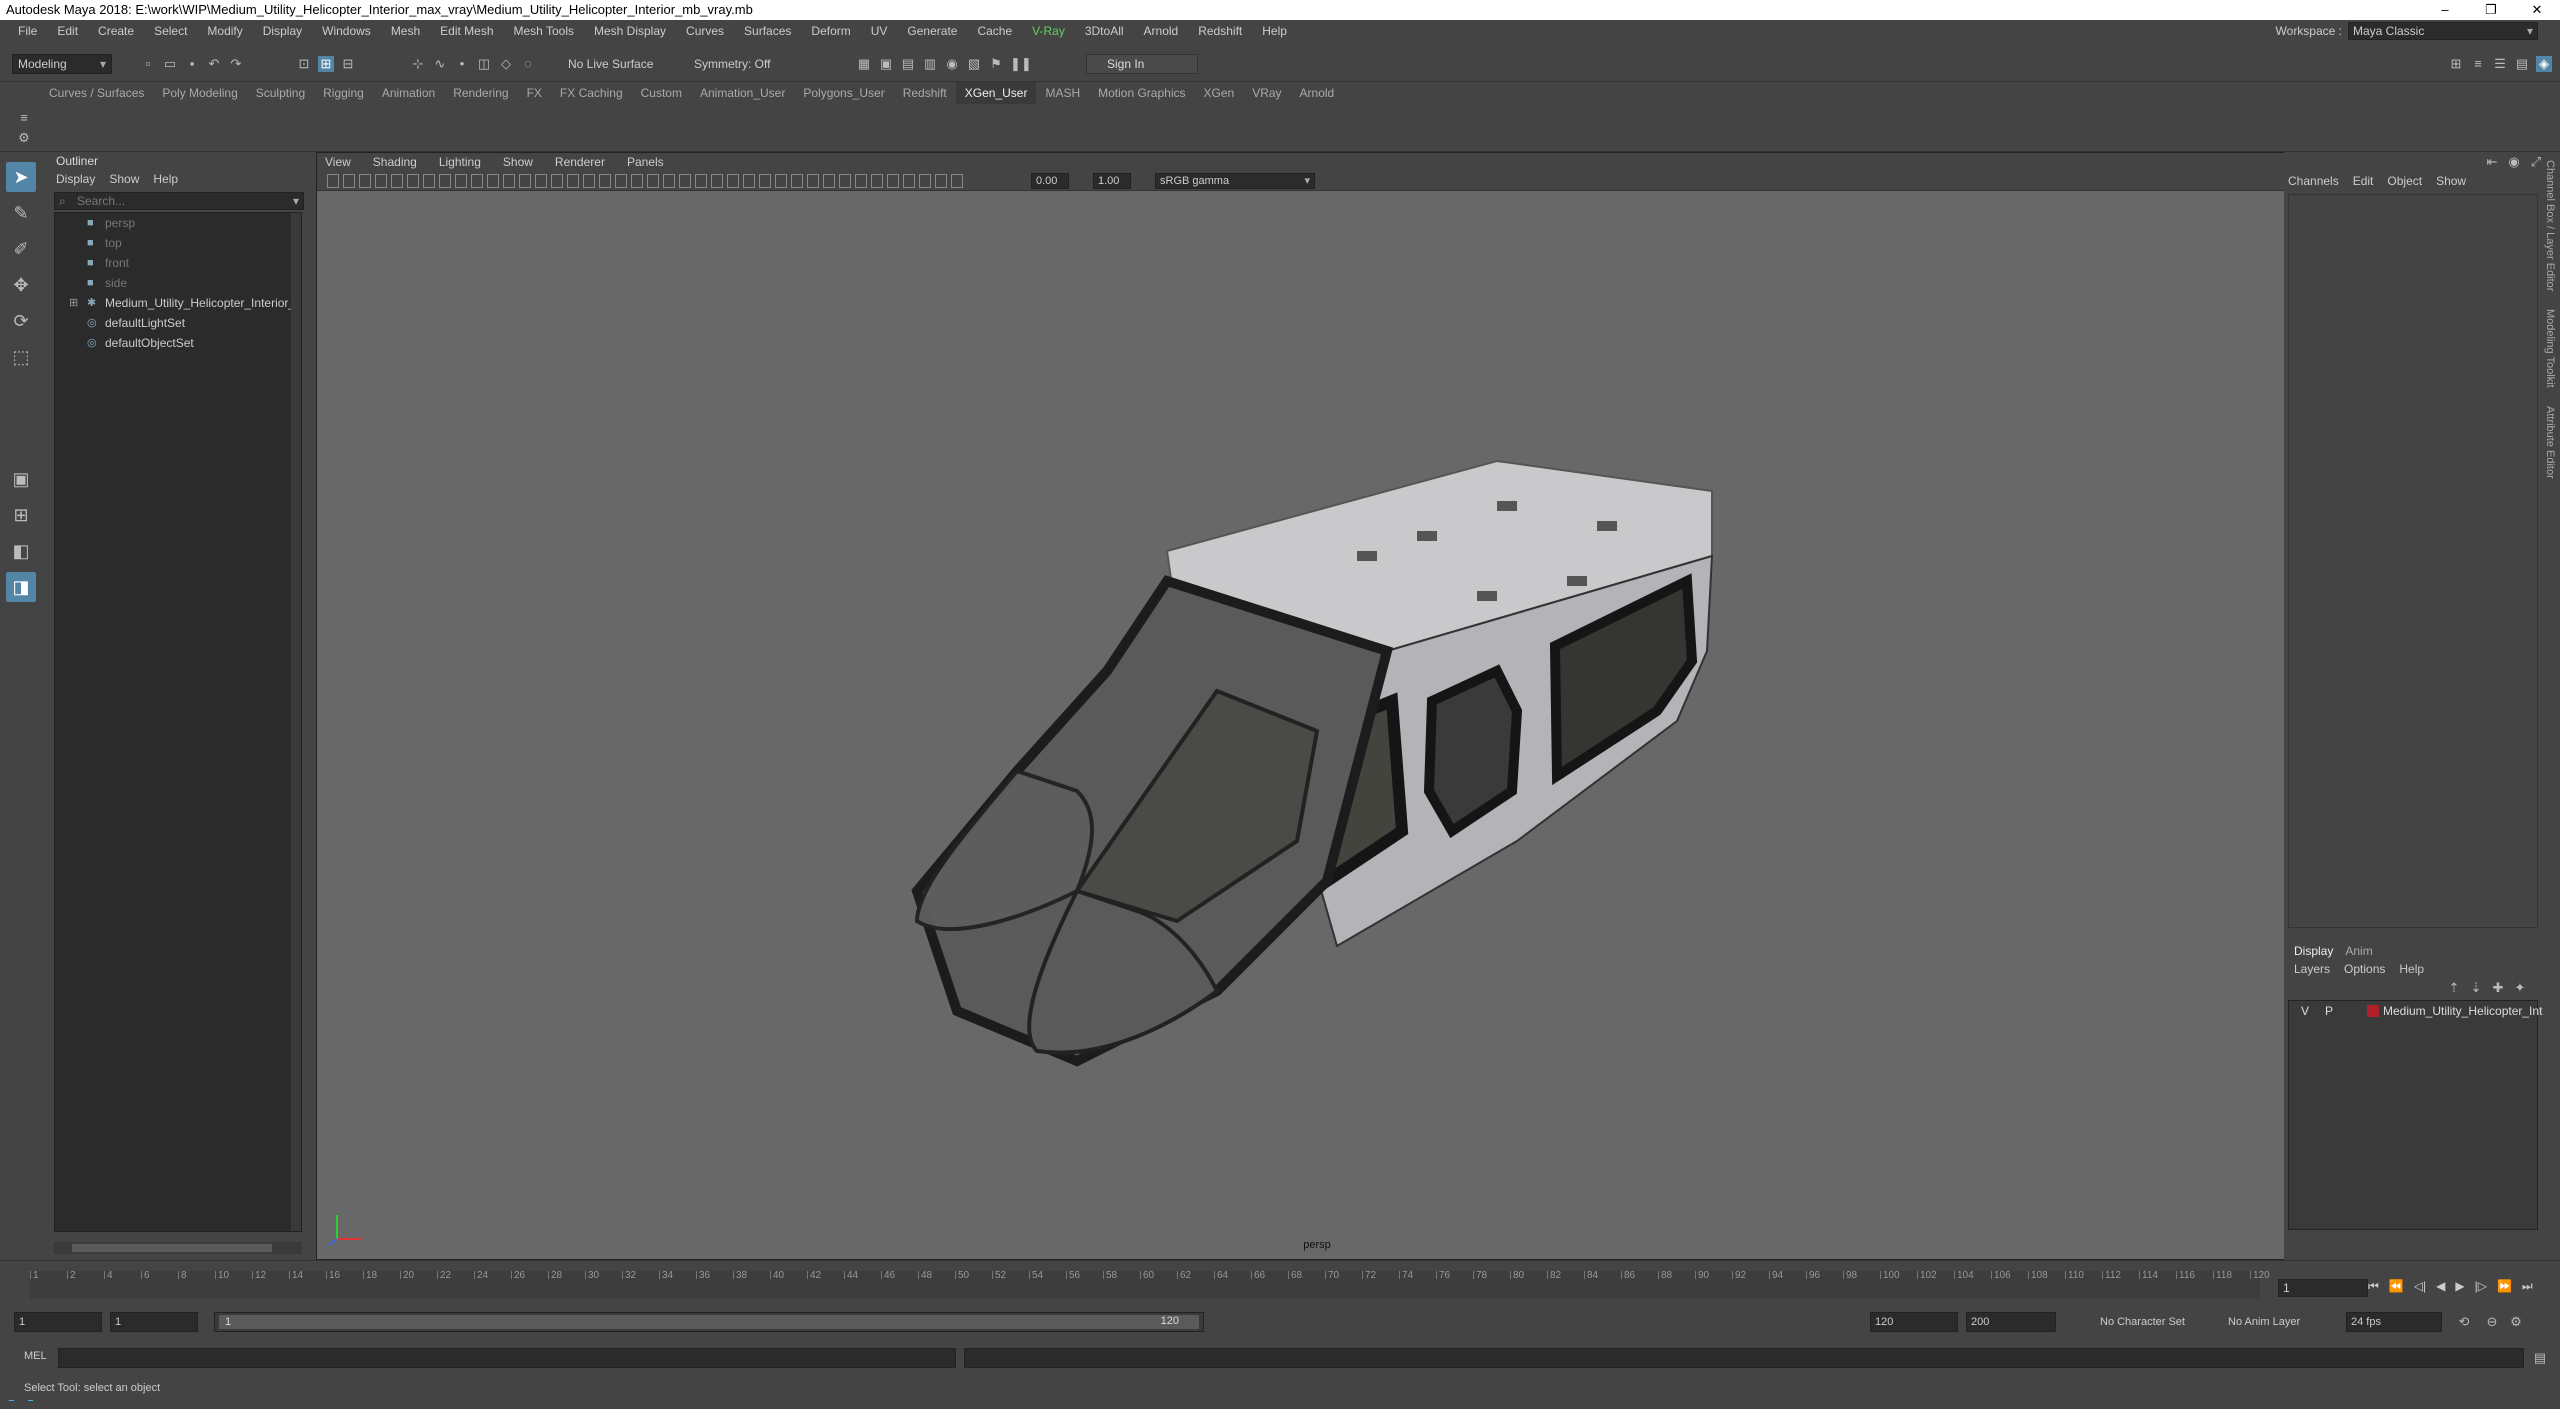 This screenshot has height=1409, width=2560. Describe the element at coordinates (170, 31) in the screenshot. I see `menu-select: Select` at that location.